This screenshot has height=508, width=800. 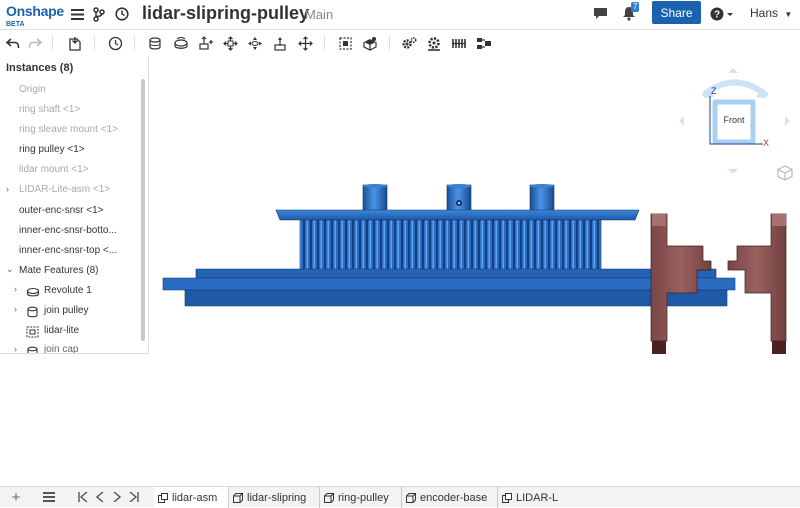 I want to click on view-cube-face-label: Front, so click(x=734, y=120).